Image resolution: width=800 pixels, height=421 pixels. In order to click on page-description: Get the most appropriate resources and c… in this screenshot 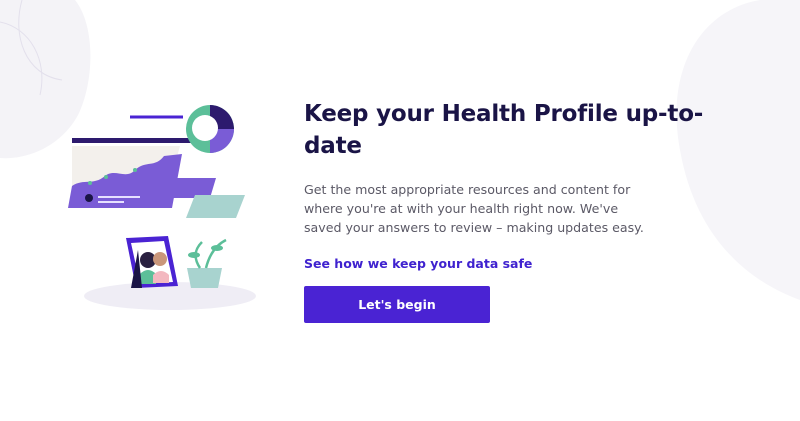, I will do `click(474, 208)`.